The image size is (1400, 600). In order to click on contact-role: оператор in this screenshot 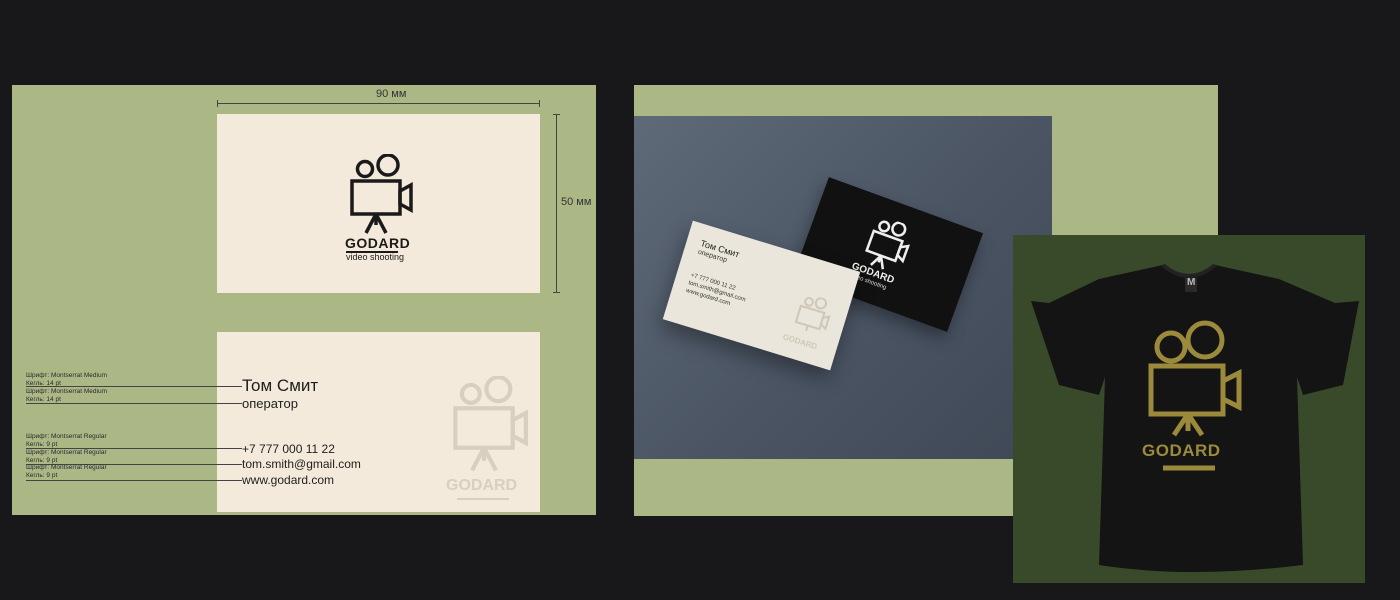, I will do `click(270, 403)`.